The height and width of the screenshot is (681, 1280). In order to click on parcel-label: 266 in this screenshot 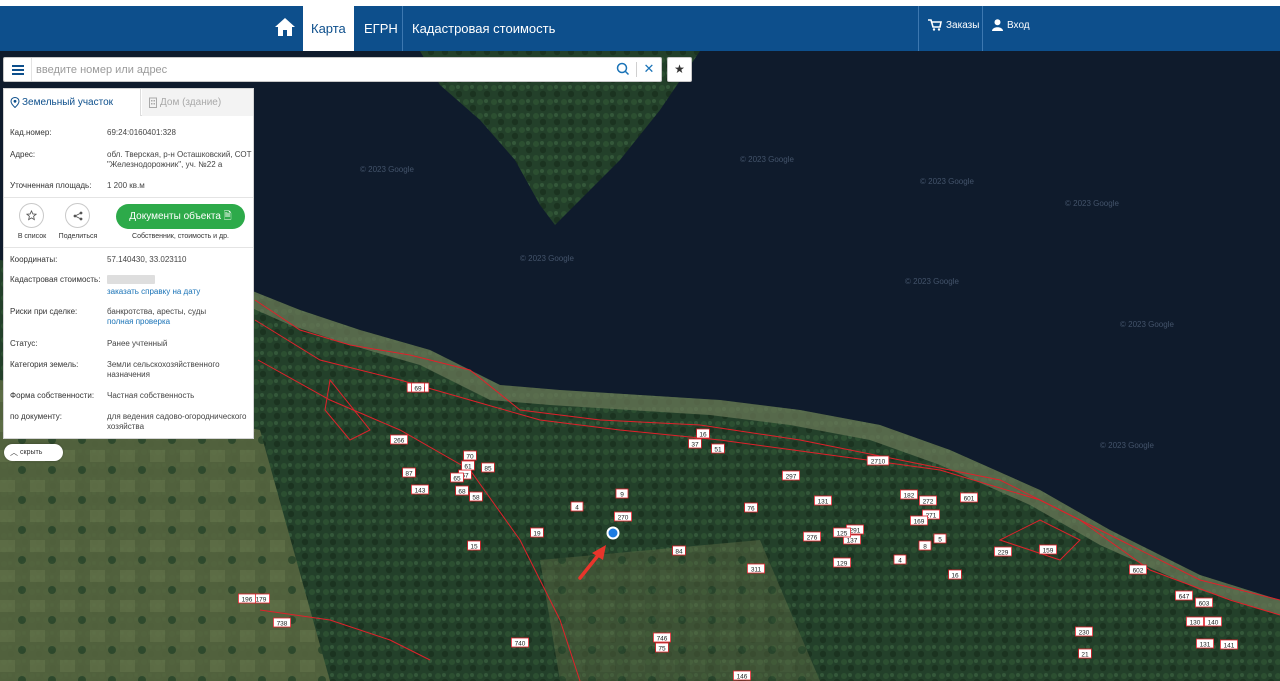, I will do `click(398, 439)`.